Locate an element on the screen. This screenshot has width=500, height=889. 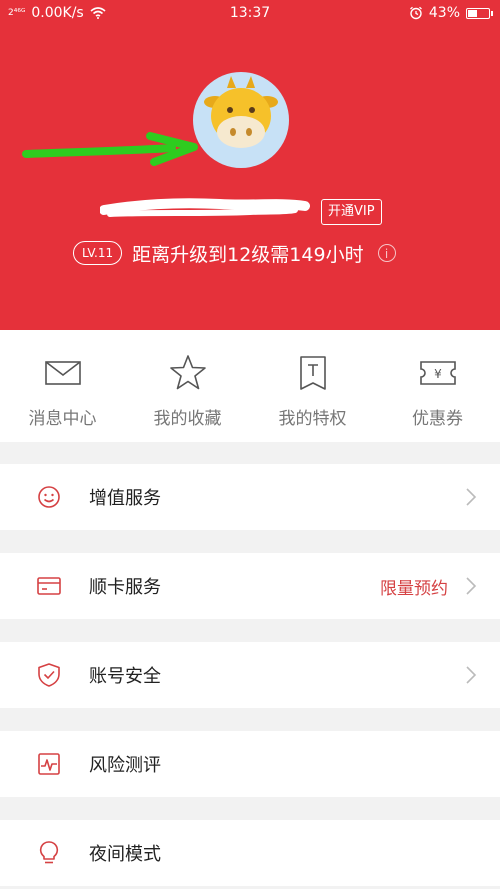
shortcut-label: 我的收藏 is located at coordinates (187, 419).